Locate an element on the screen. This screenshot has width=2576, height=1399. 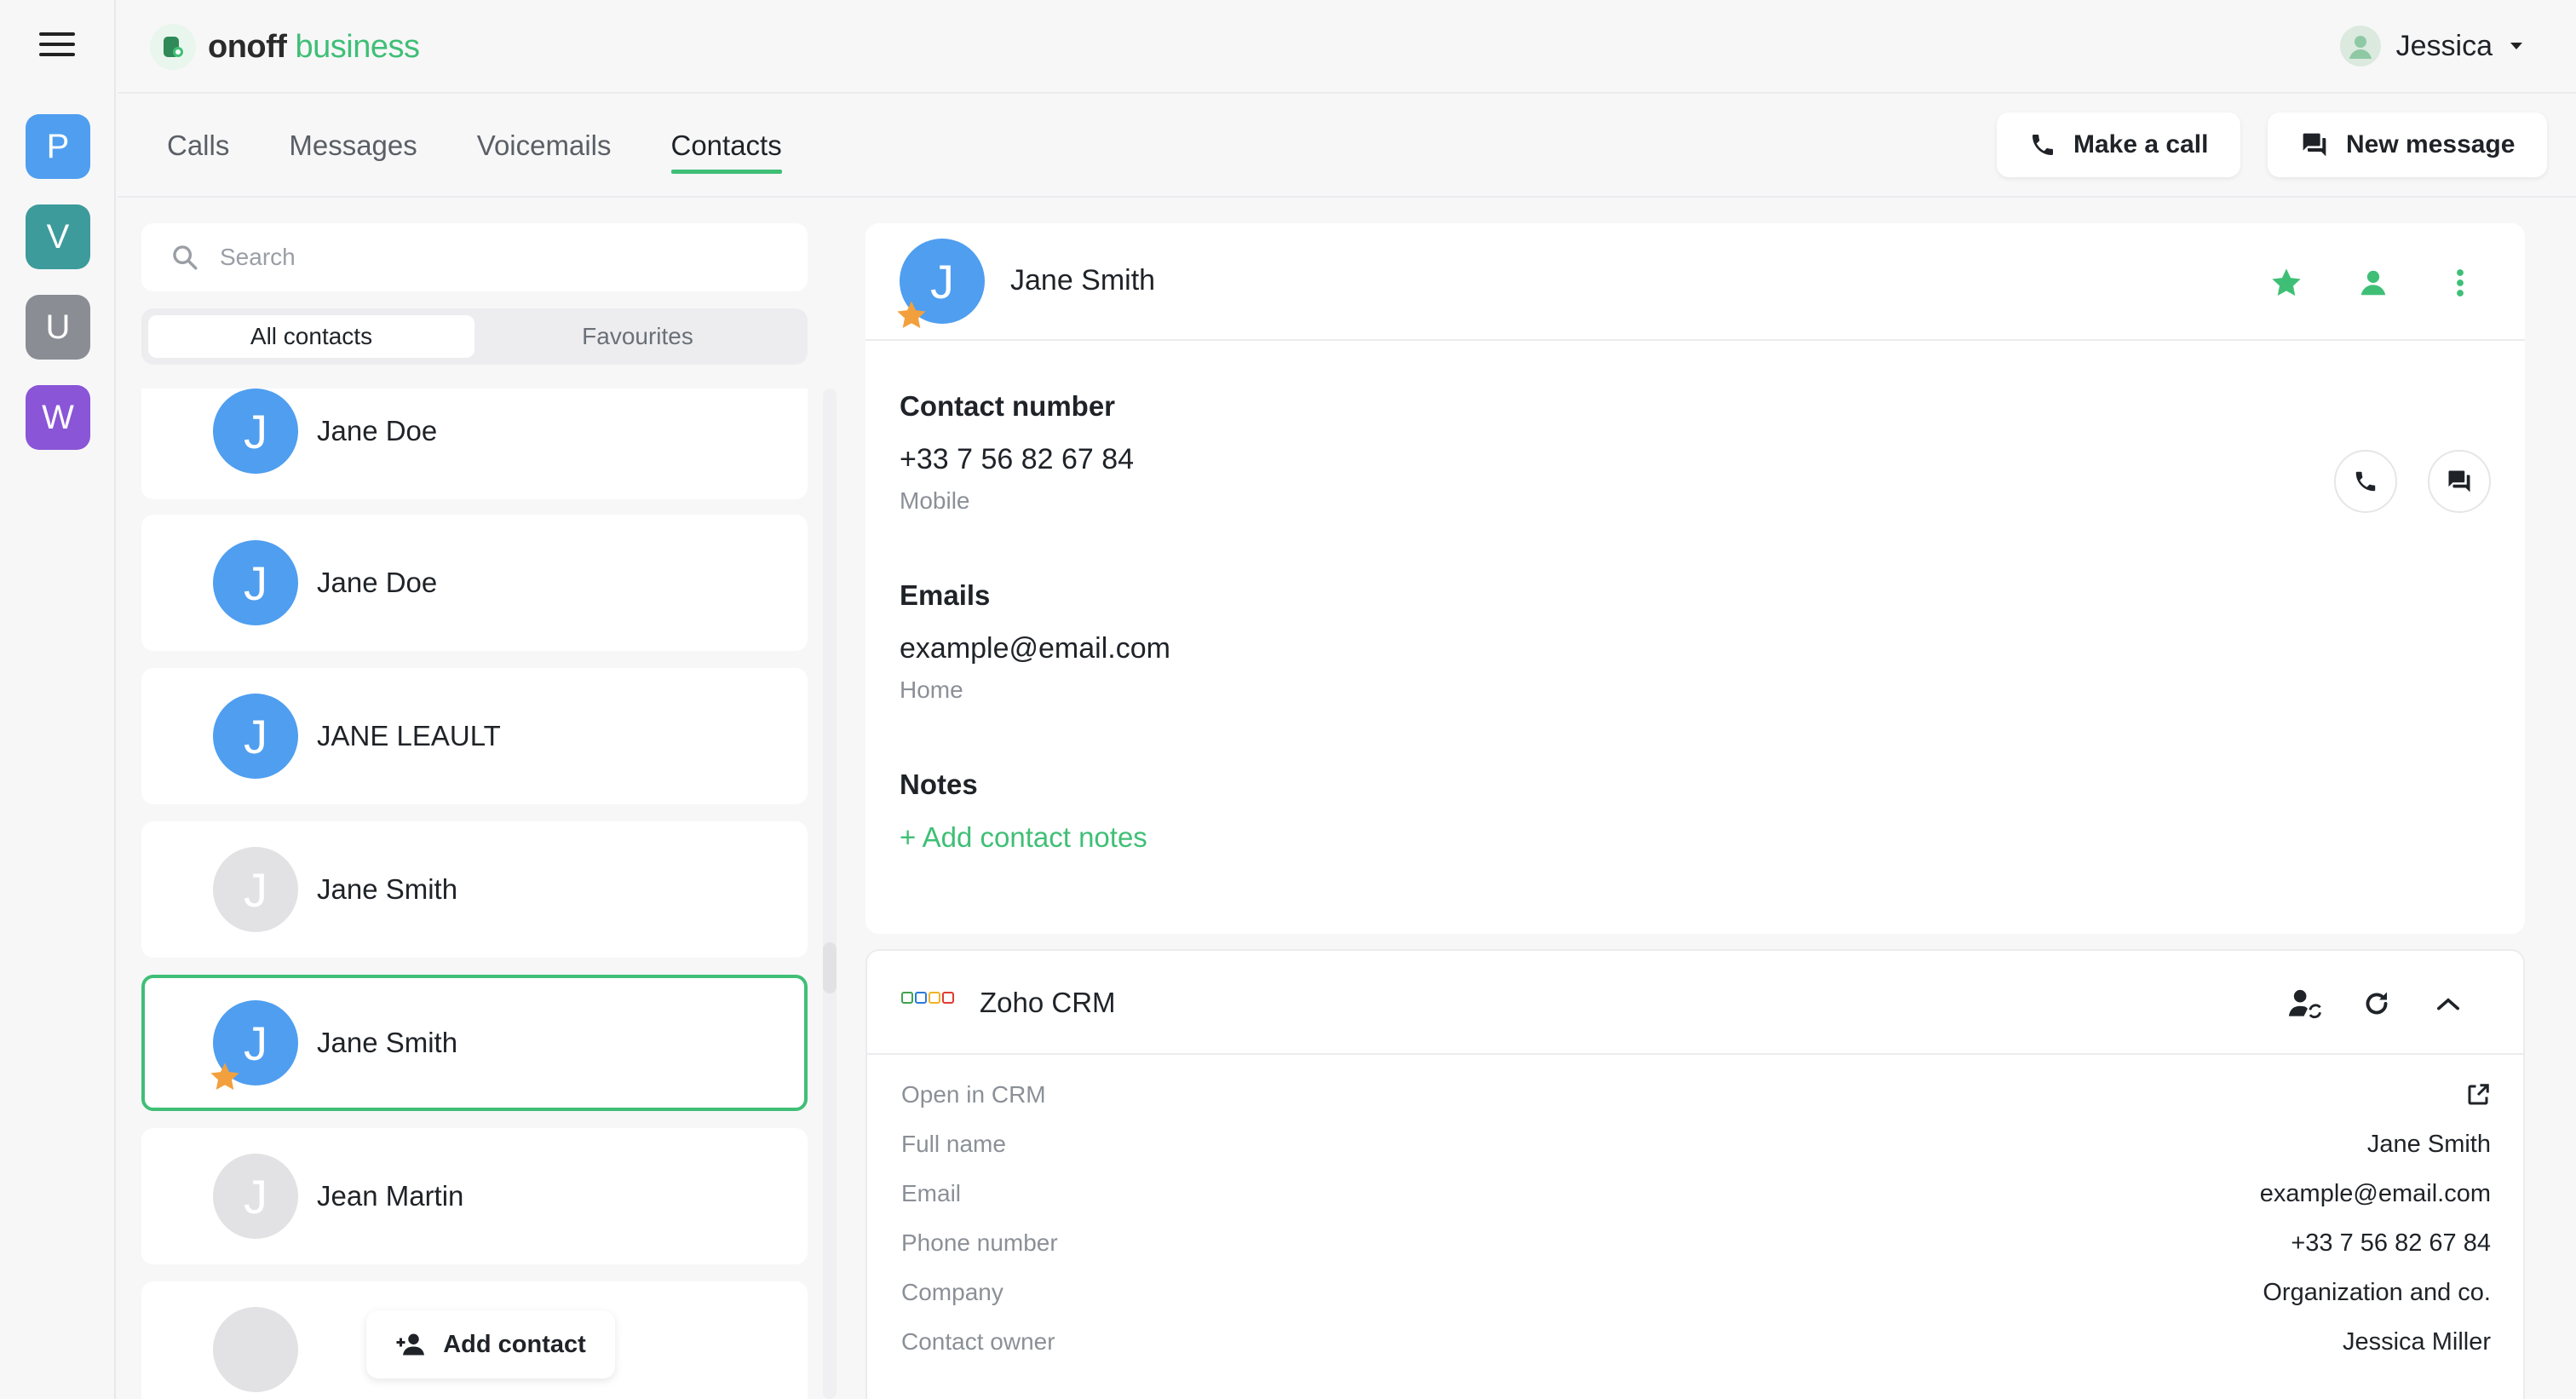
tab-contacts: Contacts is located at coordinates (726, 152).